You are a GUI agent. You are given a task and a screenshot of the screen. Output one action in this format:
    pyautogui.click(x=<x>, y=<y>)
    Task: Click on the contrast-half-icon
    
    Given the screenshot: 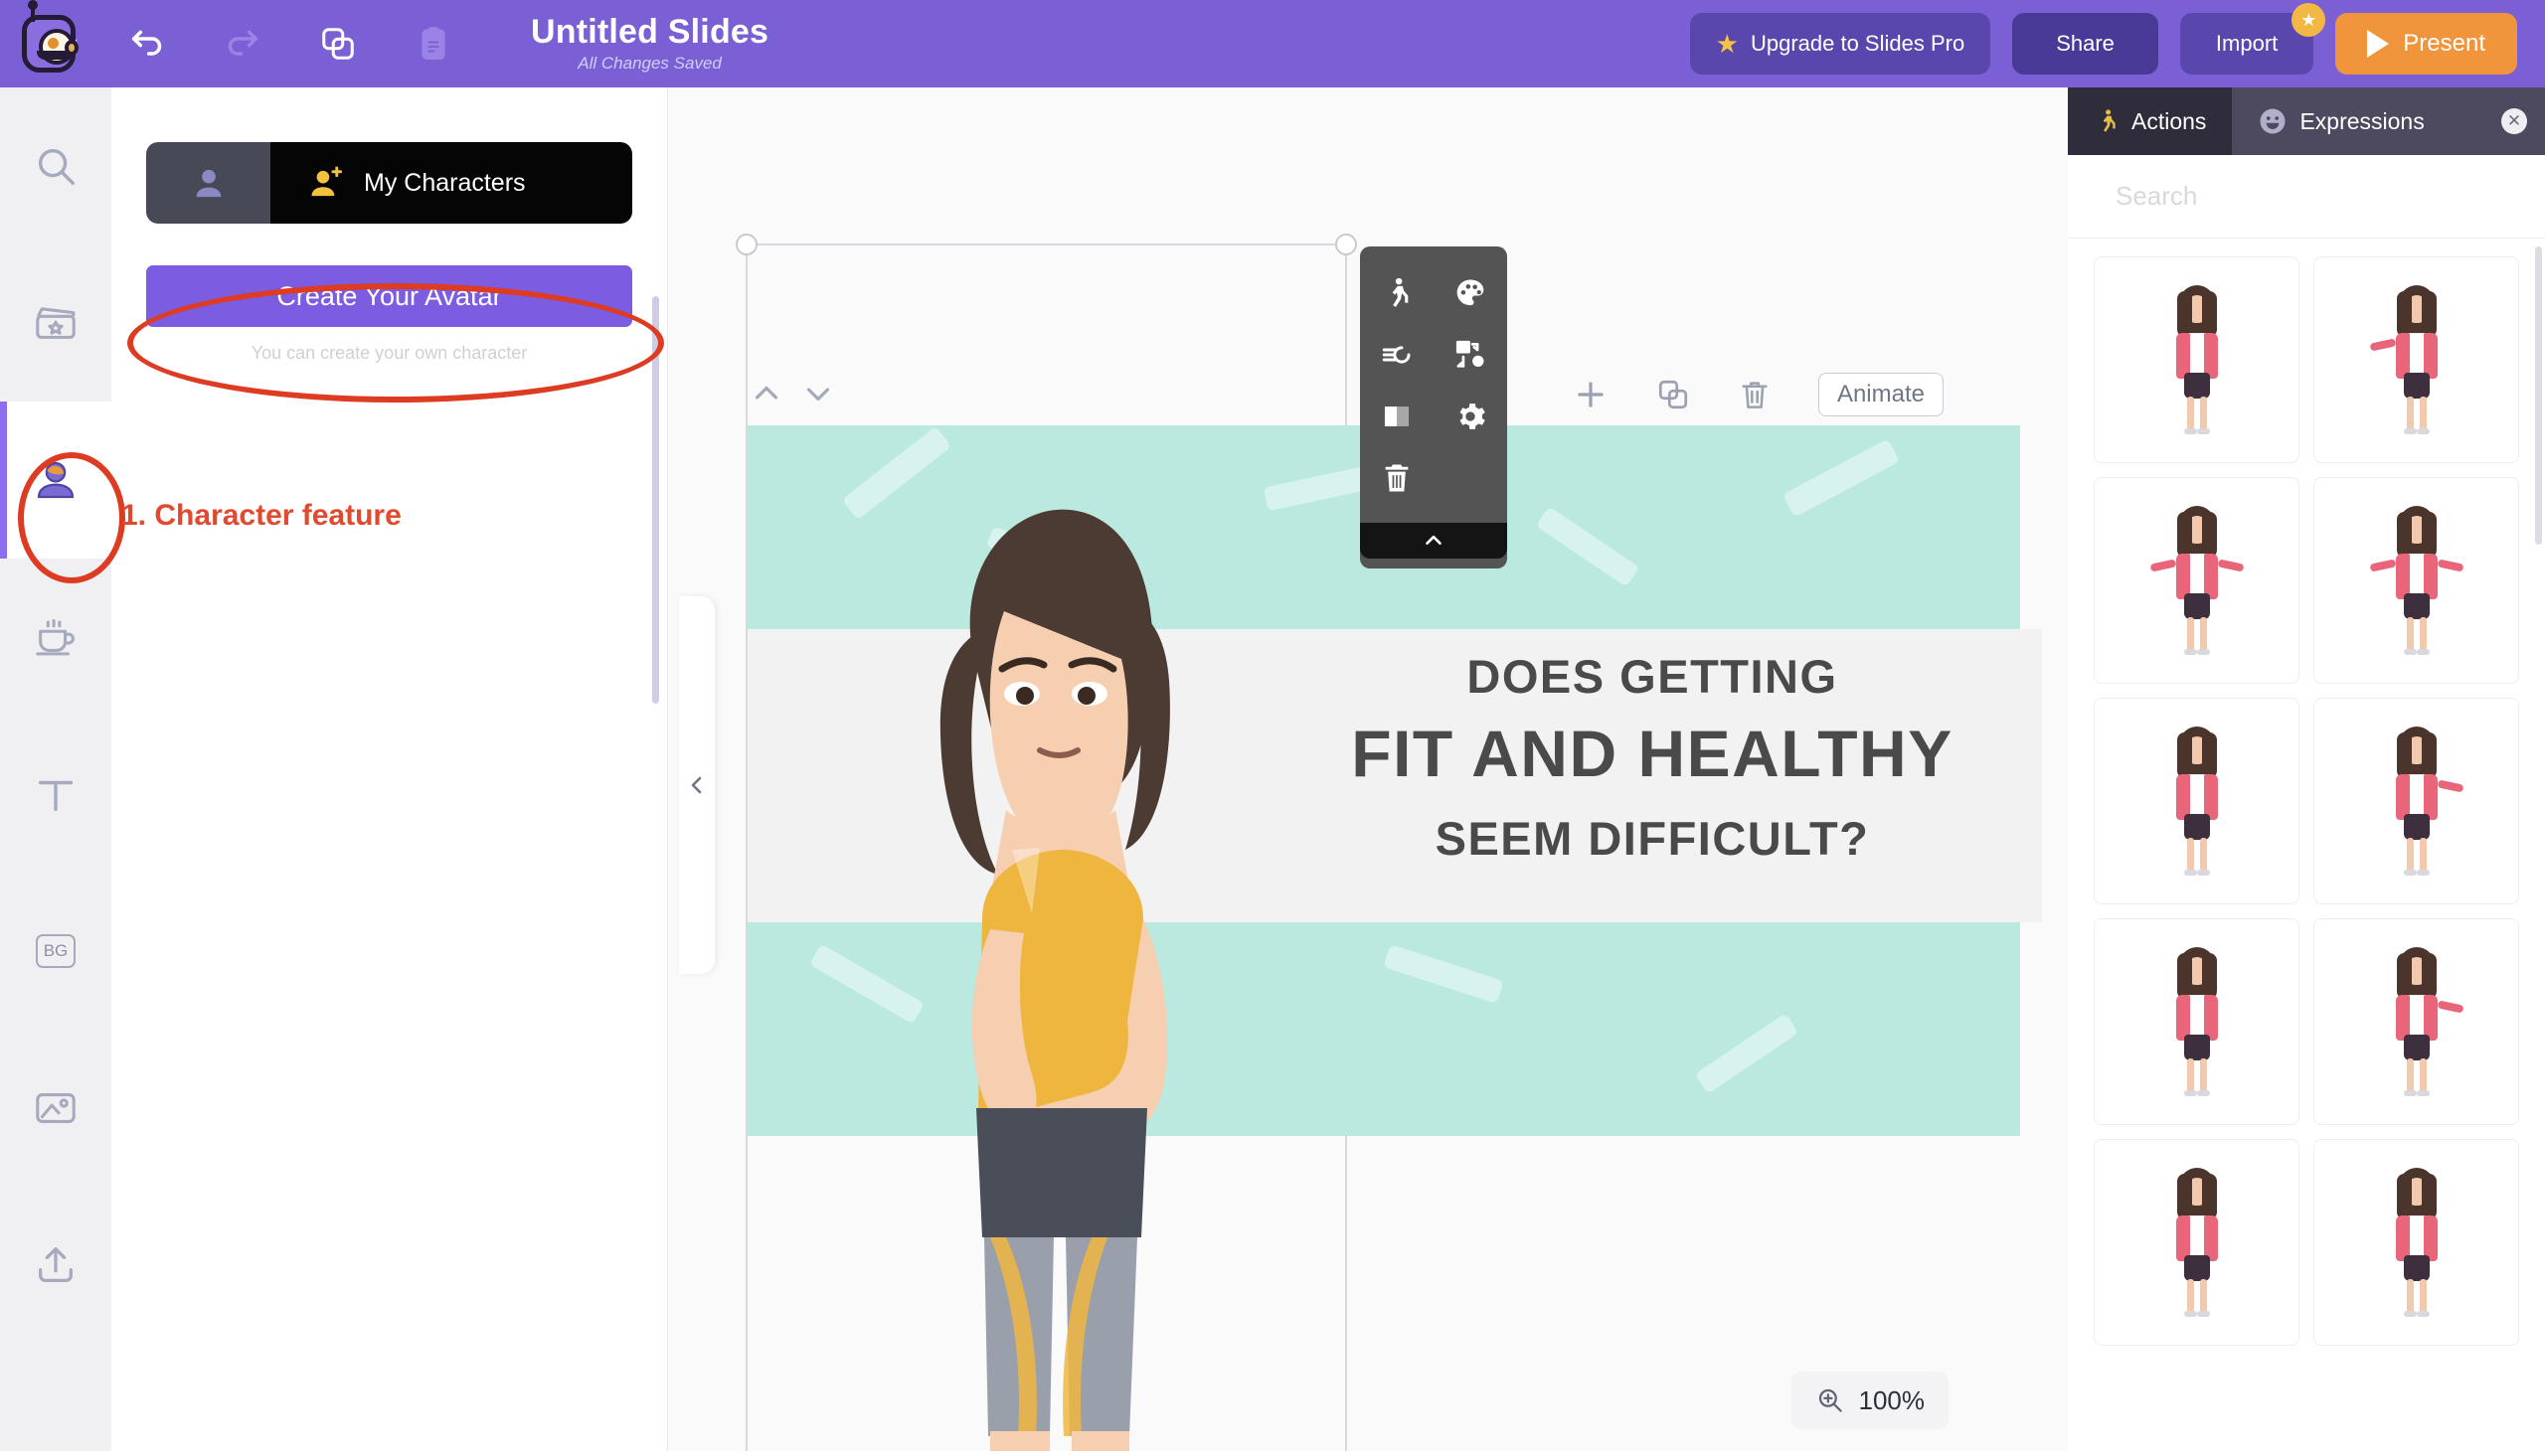 What is the action you would take?
    pyautogui.click(x=1397, y=416)
    